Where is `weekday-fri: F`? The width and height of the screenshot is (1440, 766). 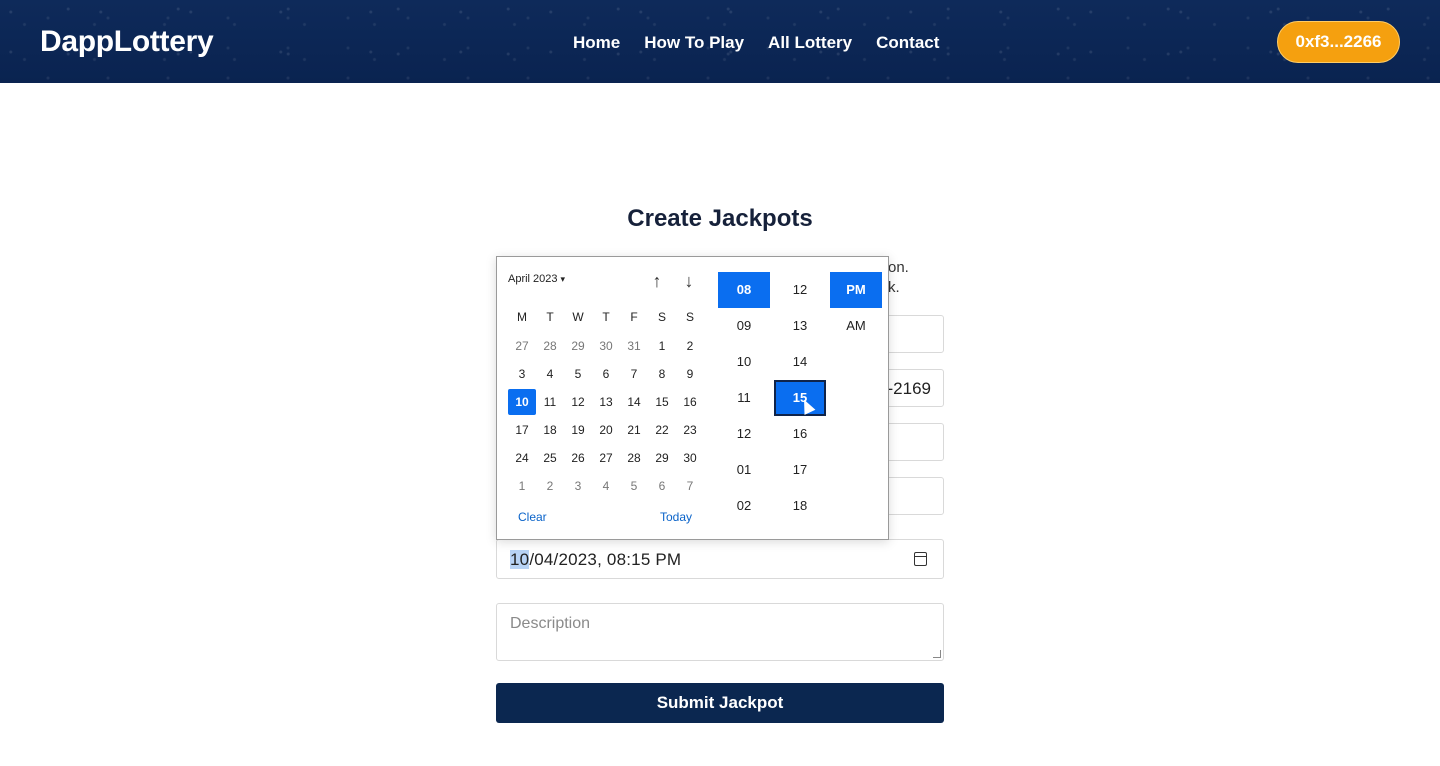 weekday-fri: F is located at coordinates (634, 317).